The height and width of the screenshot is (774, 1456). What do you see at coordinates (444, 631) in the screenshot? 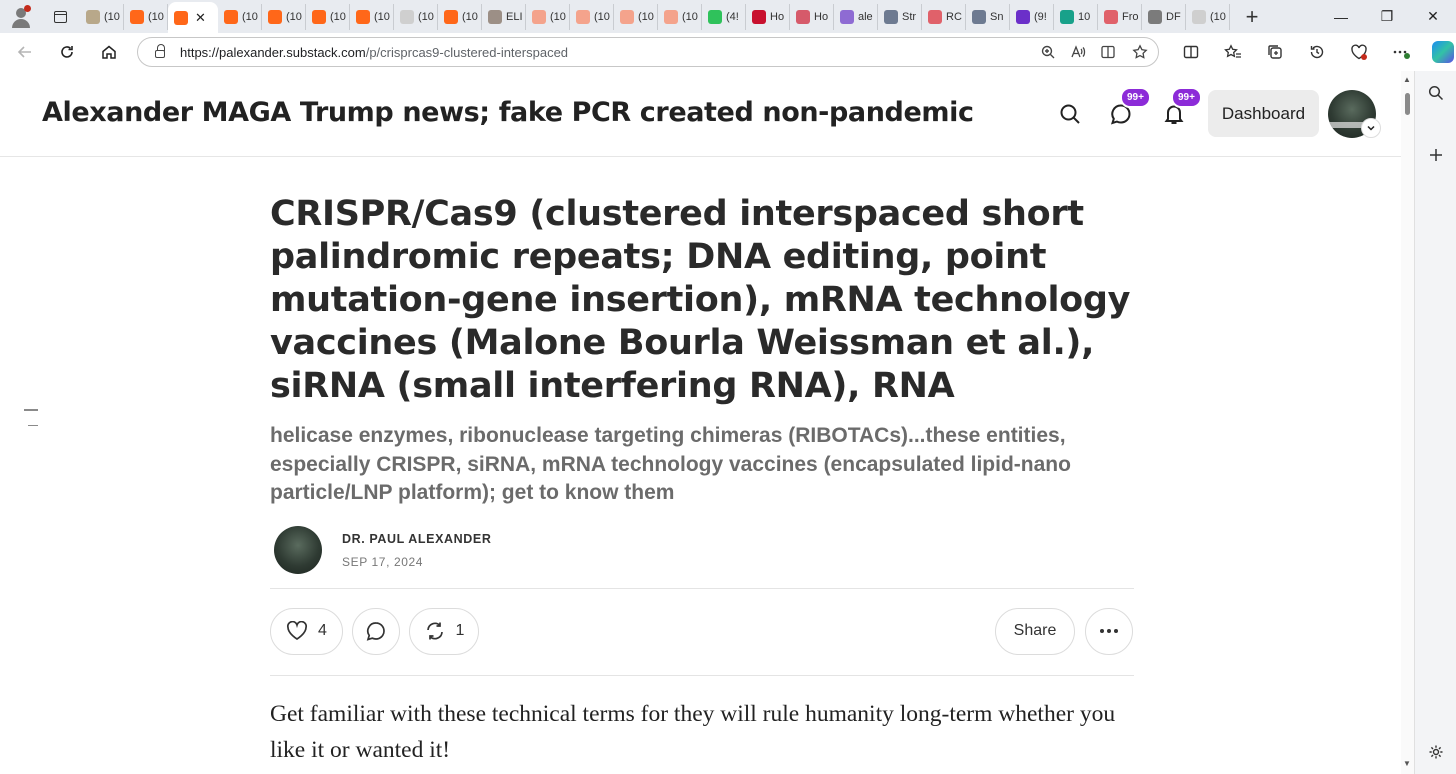
I see `restack-button: 1` at bounding box center [444, 631].